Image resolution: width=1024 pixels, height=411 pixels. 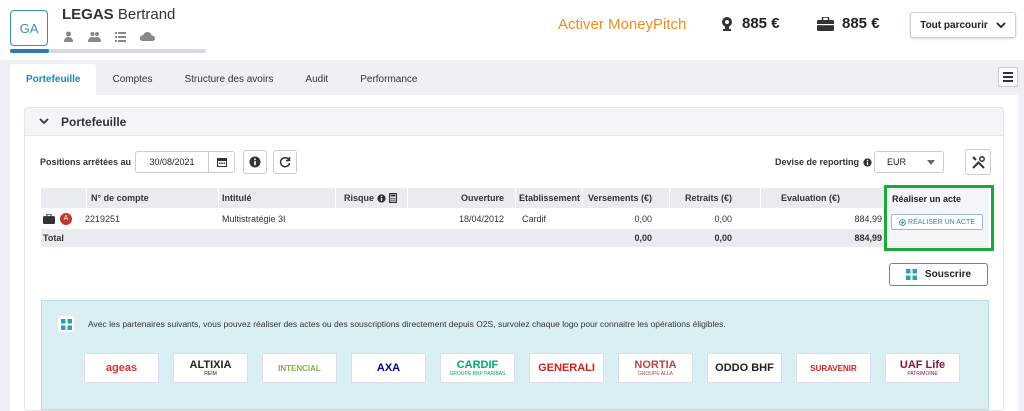 I want to click on souscrire-label: Souscrire, so click(x=948, y=274).